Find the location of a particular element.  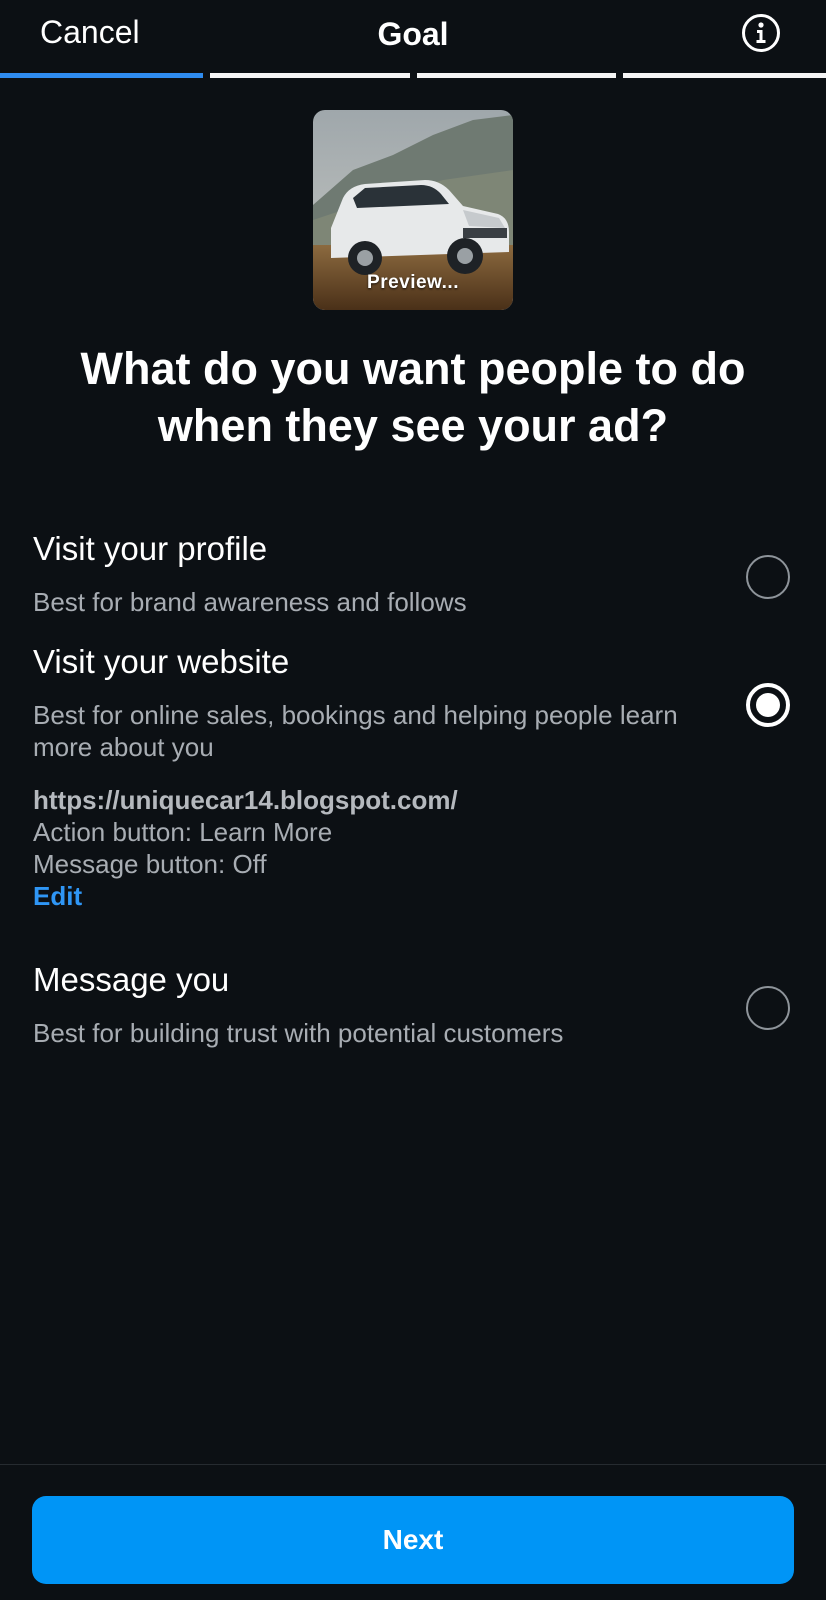

option-title: Visit your profile is located at coordinates (150, 548).